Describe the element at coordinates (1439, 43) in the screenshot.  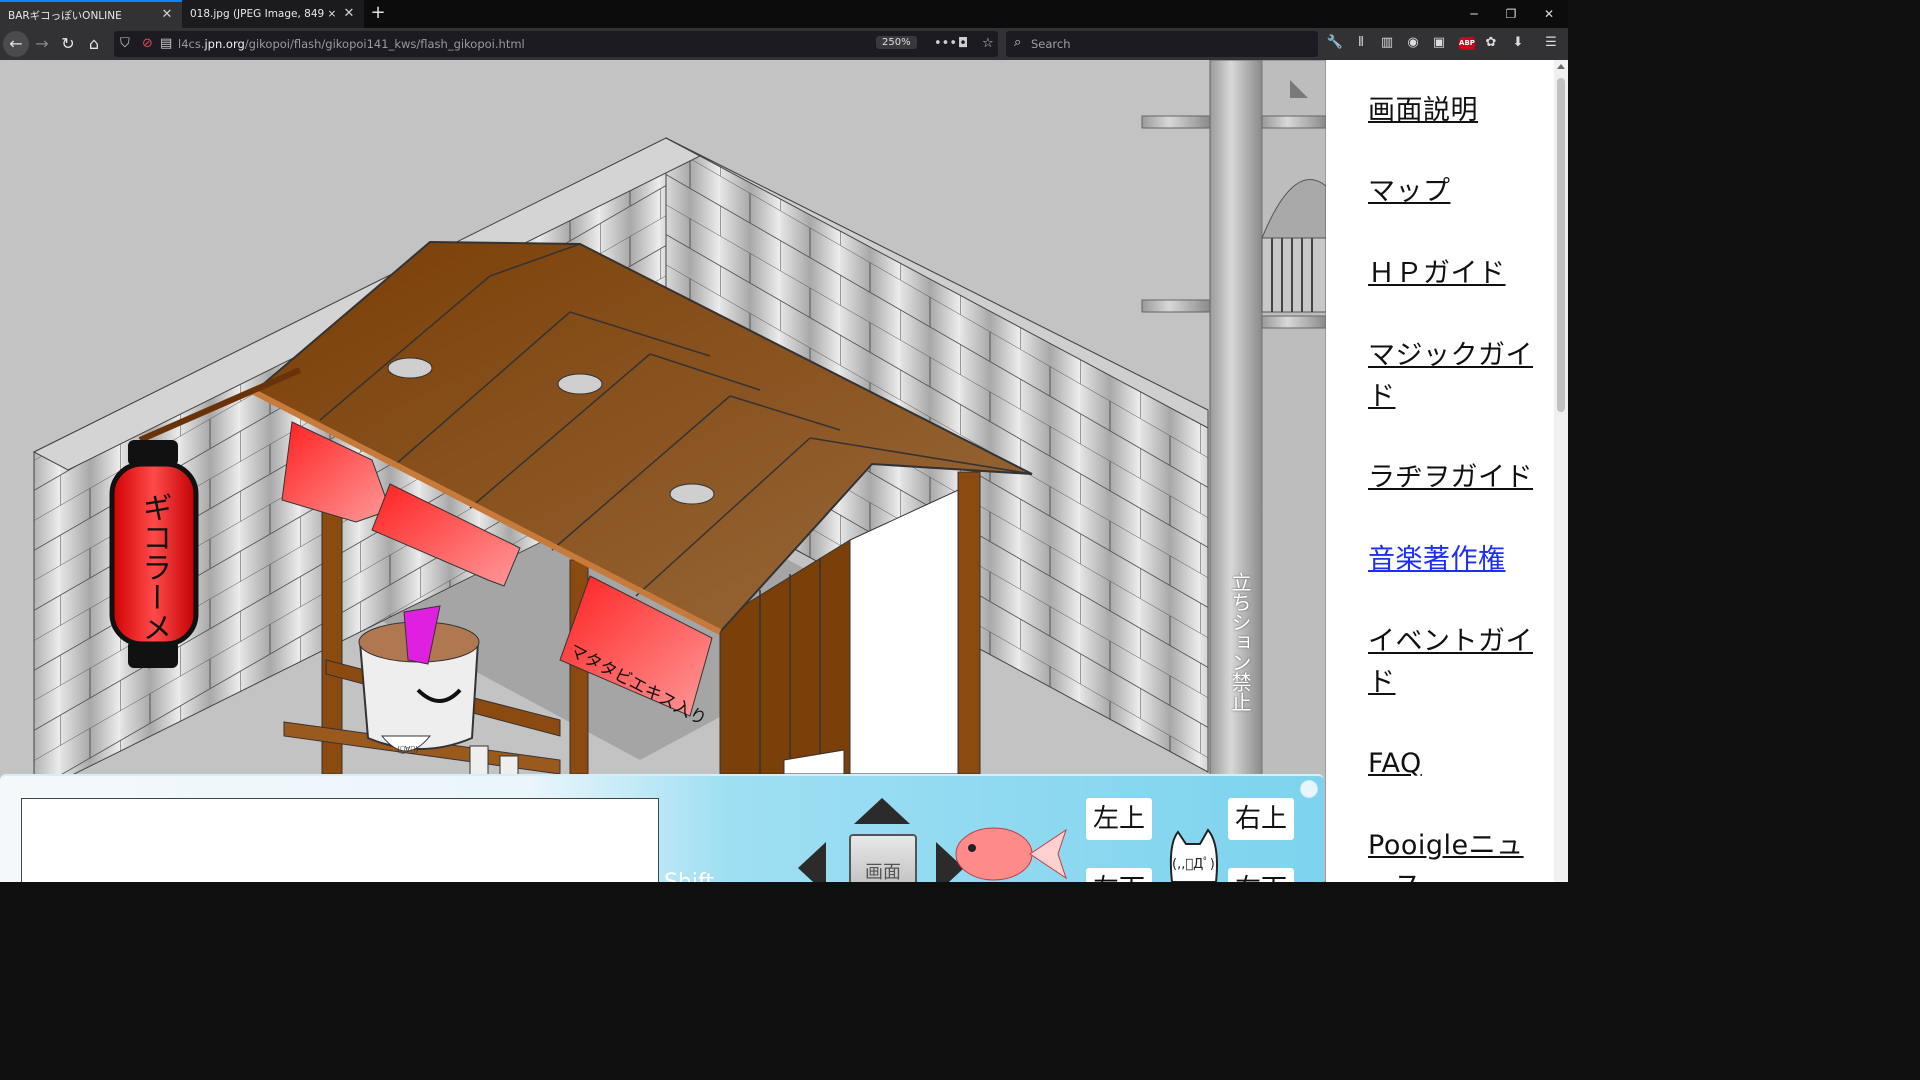
I see `screenshot-icon: ▣` at that location.